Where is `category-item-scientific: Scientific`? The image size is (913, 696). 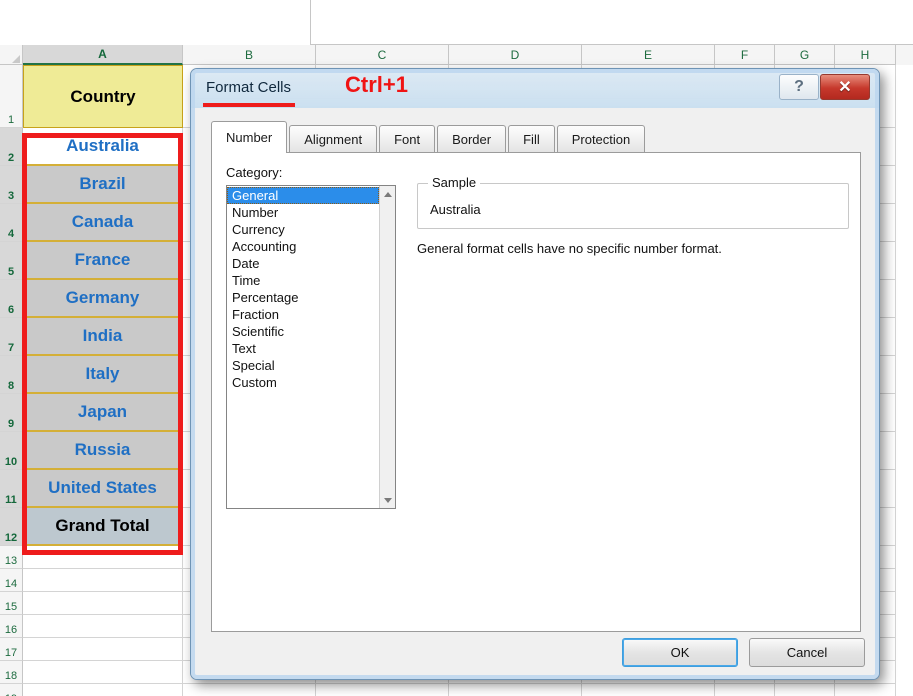 category-item-scientific: Scientific is located at coordinates (303, 331).